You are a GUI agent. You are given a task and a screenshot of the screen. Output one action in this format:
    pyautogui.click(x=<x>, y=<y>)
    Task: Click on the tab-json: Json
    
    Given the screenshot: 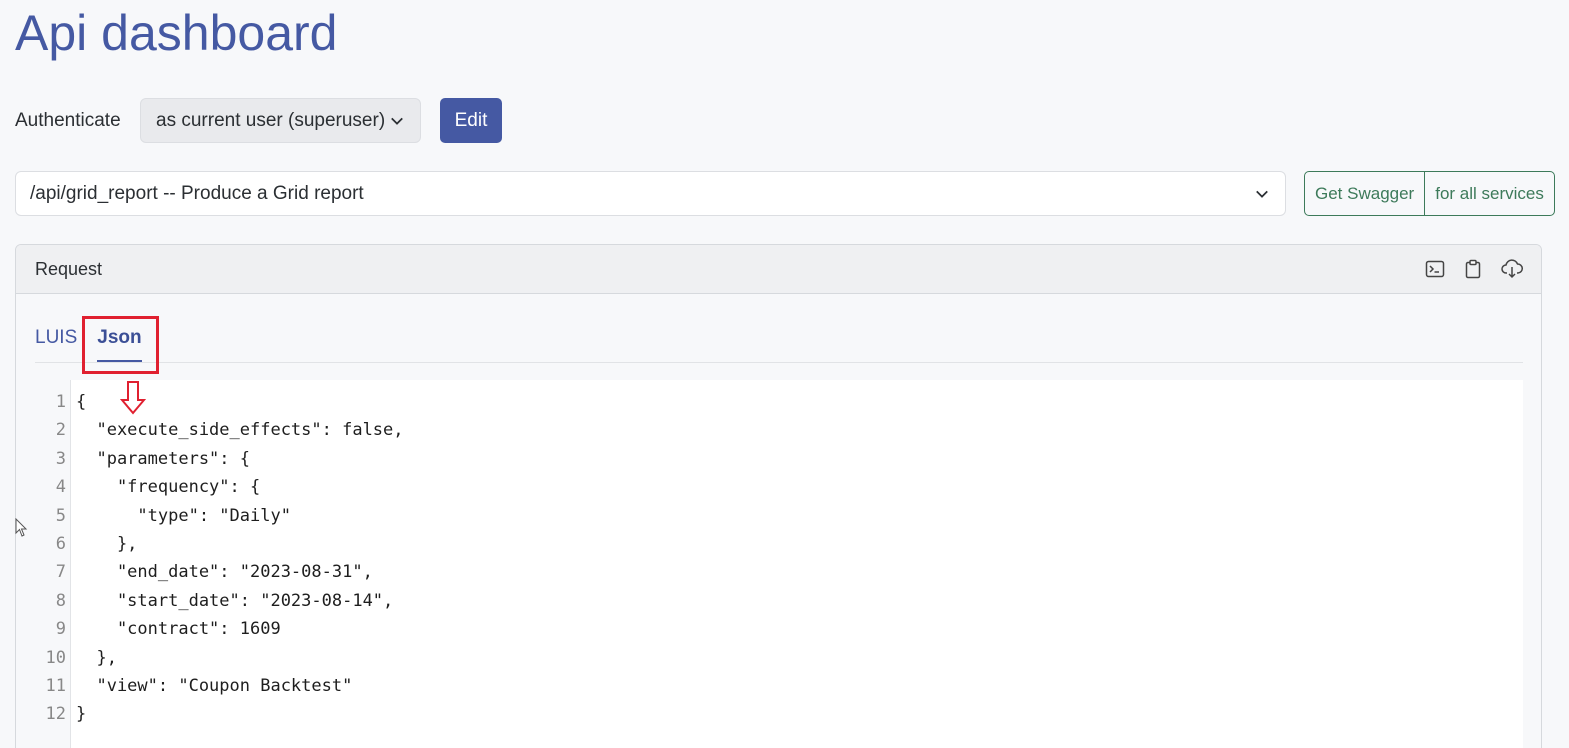 What is the action you would take?
    pyautogui.click(x=119, y=339)
    